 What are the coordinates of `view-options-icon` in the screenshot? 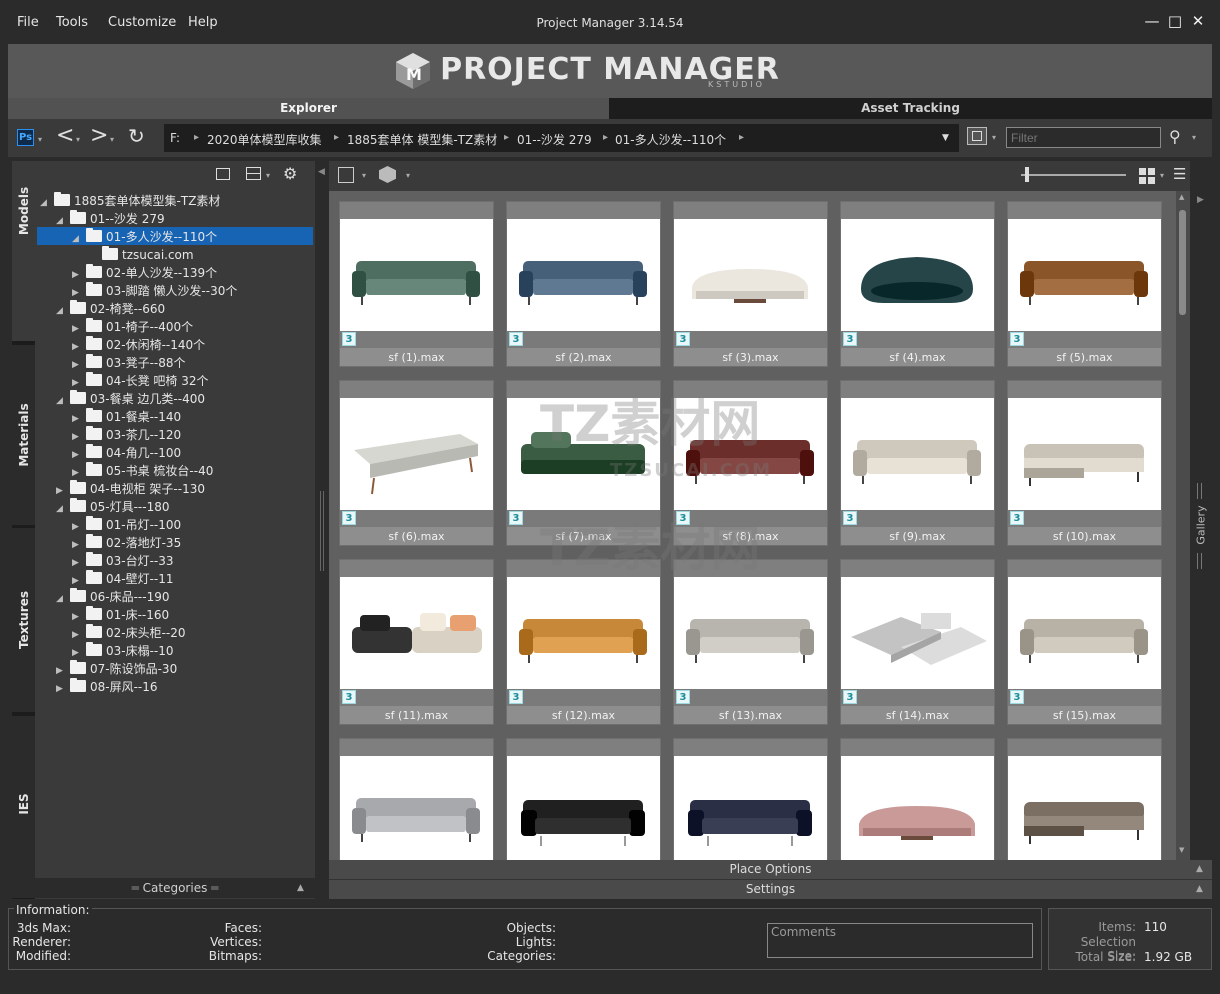 It's located at (977, 136).